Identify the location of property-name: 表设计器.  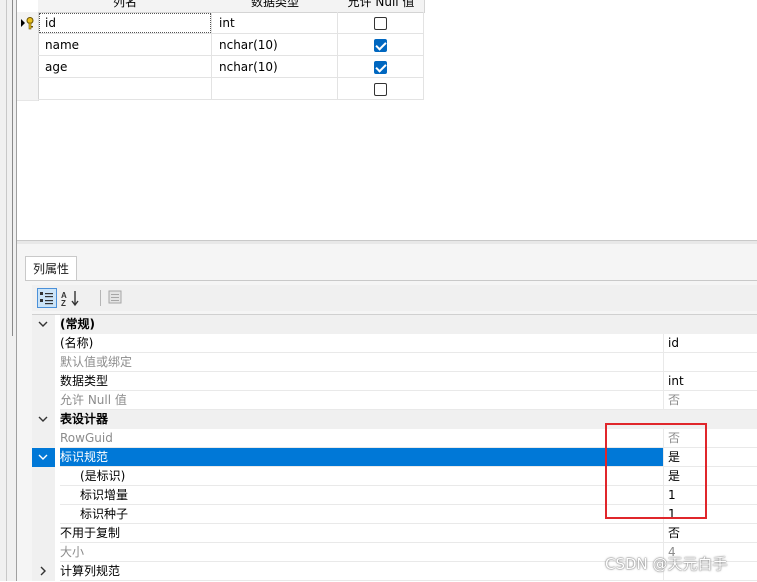
(361, 419).